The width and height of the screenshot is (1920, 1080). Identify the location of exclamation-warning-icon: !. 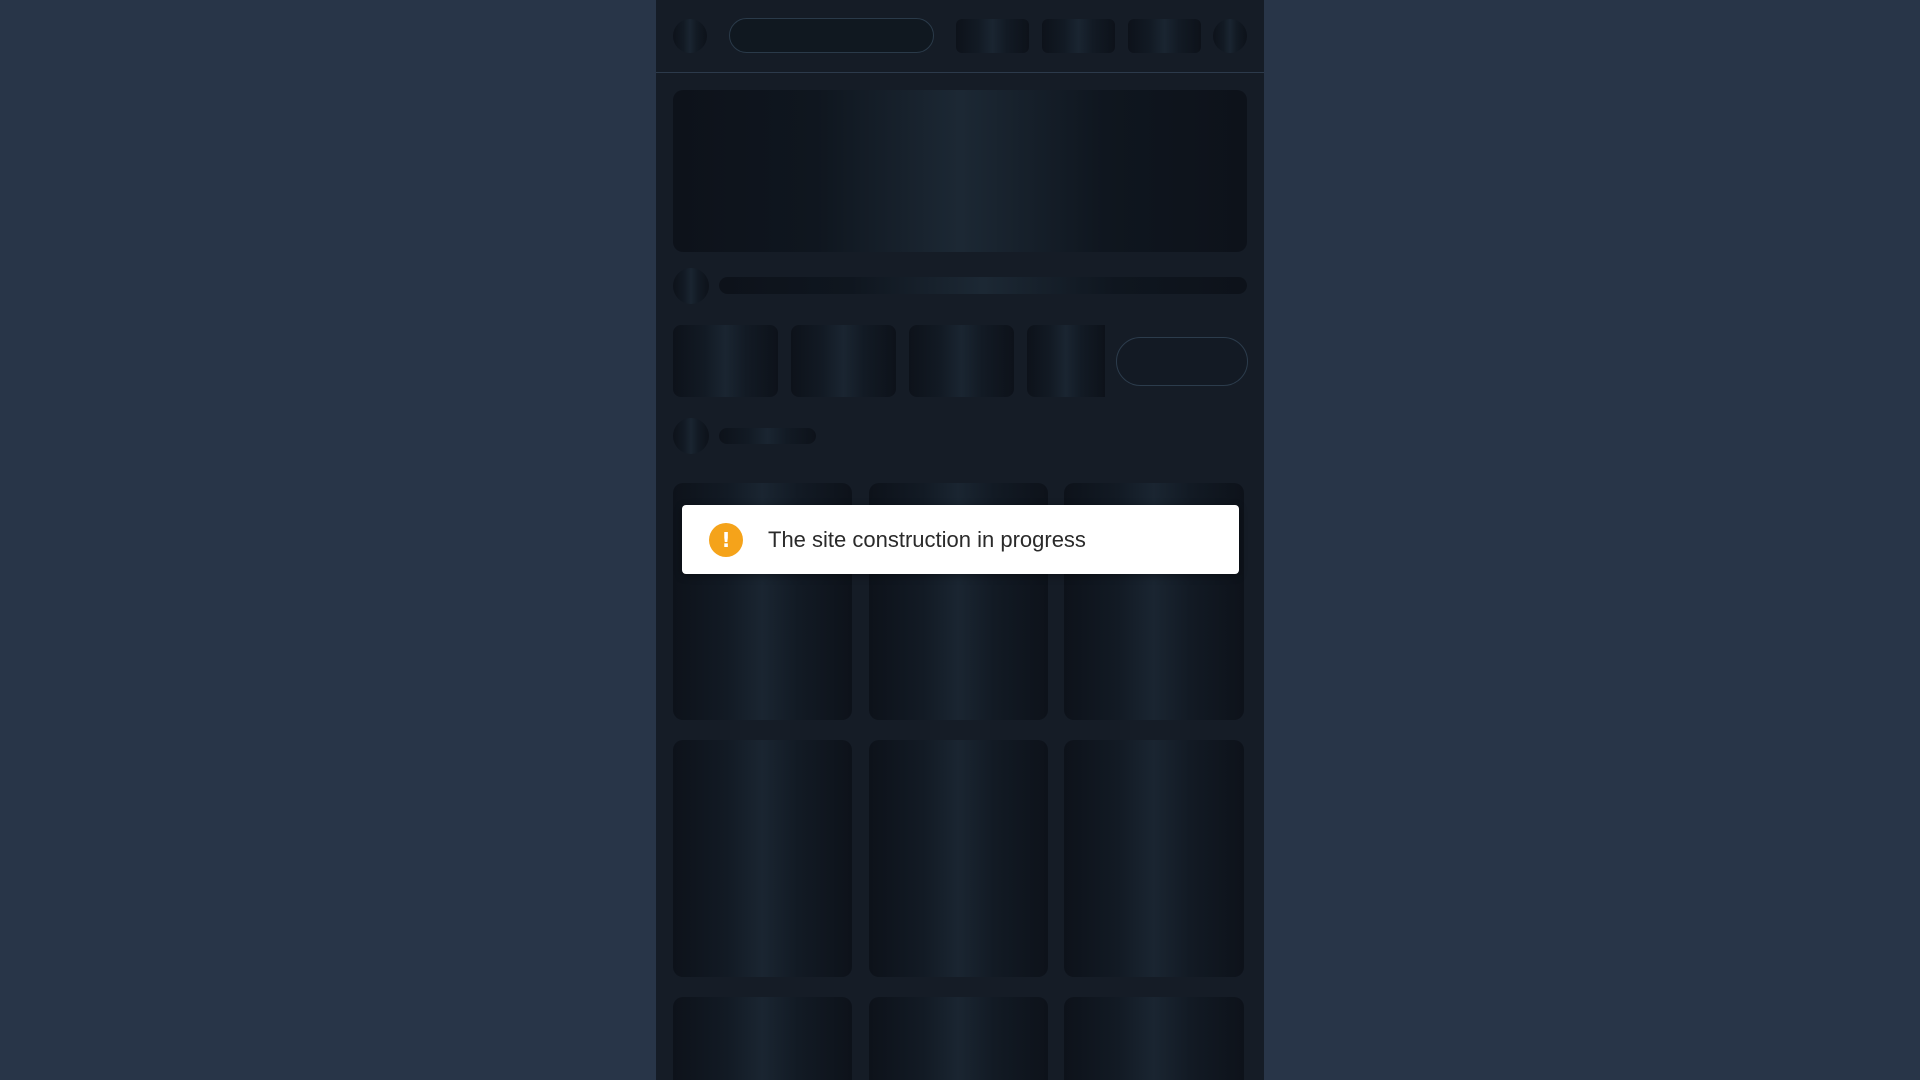
(726, 539).